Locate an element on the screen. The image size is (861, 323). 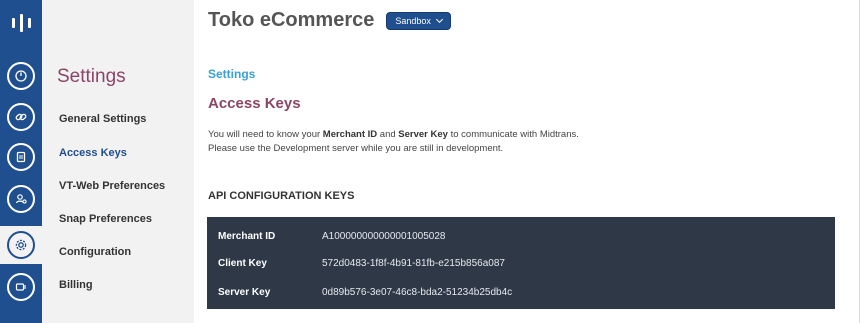
payment-icon is located at coordinates (21, 287).